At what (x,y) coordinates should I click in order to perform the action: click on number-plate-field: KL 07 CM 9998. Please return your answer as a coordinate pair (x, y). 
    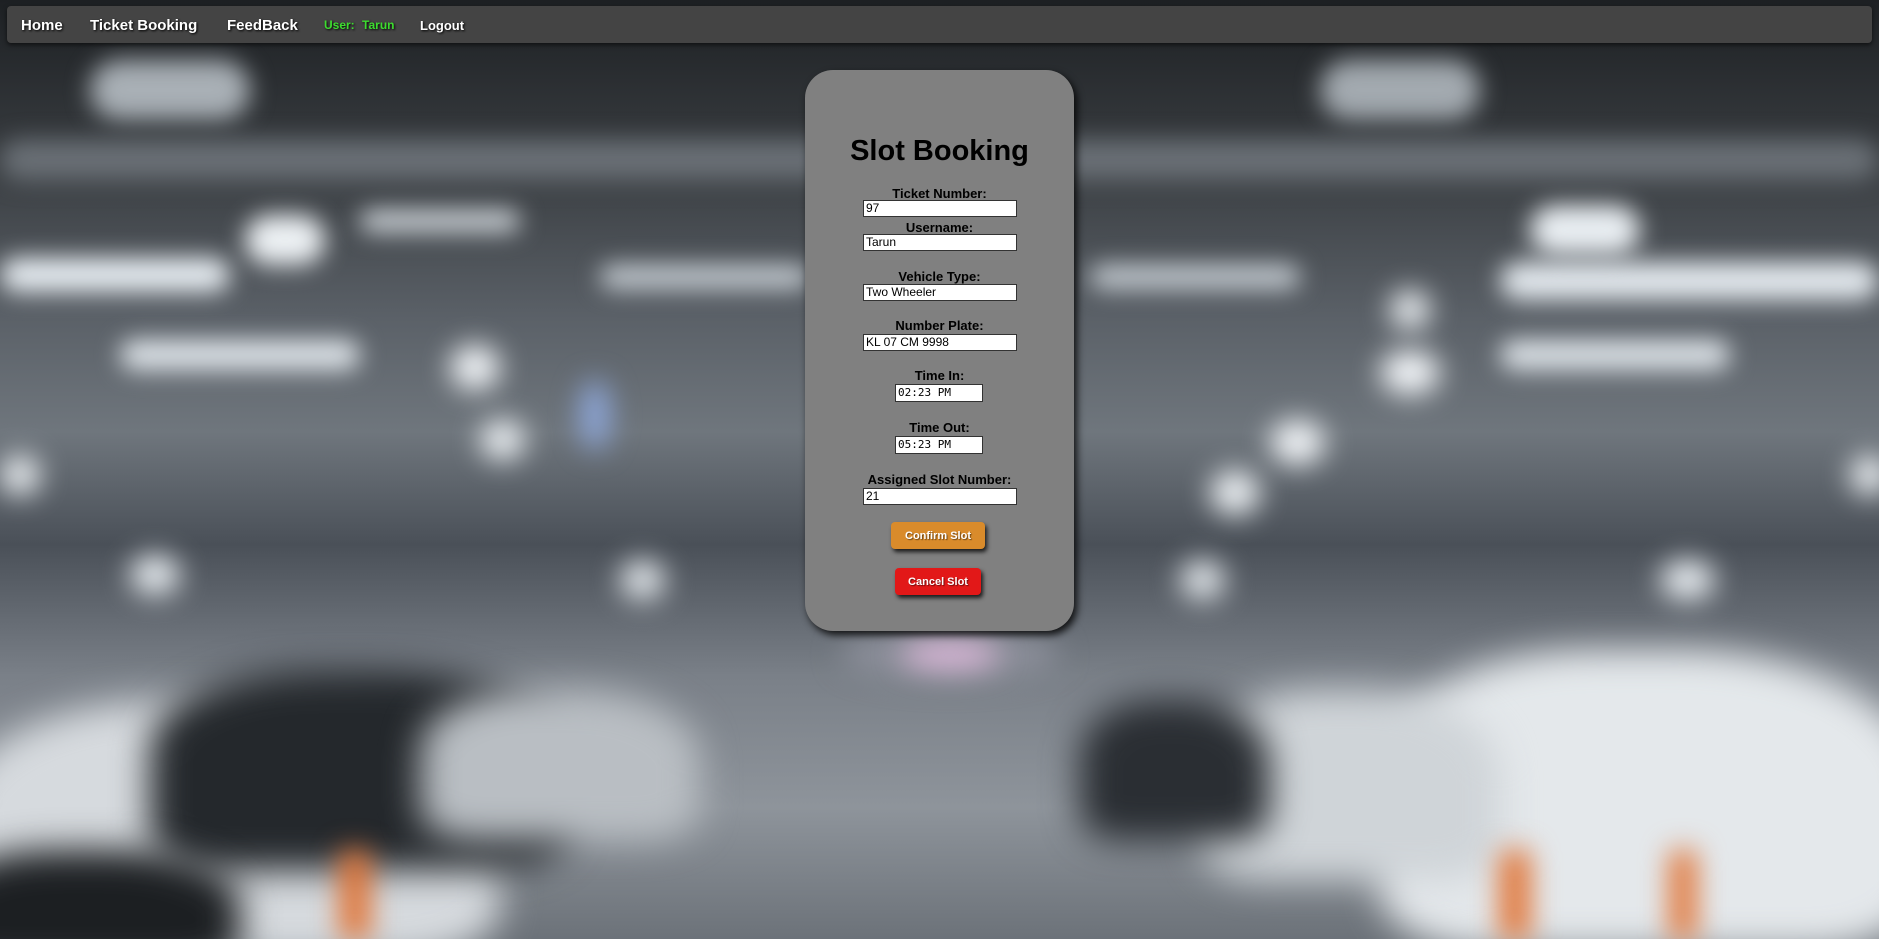
    Looking at the image, I should click on (940, 342).